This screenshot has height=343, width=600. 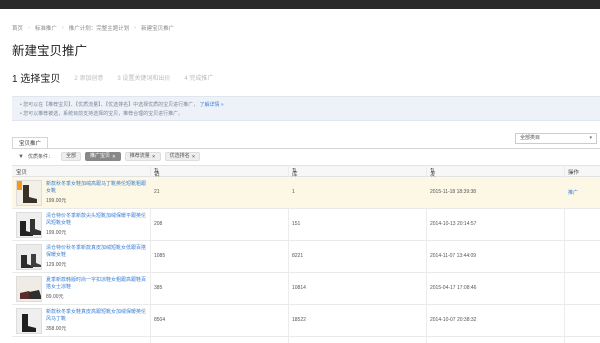 I want to click on top-bar, so click(x=300, y=4).